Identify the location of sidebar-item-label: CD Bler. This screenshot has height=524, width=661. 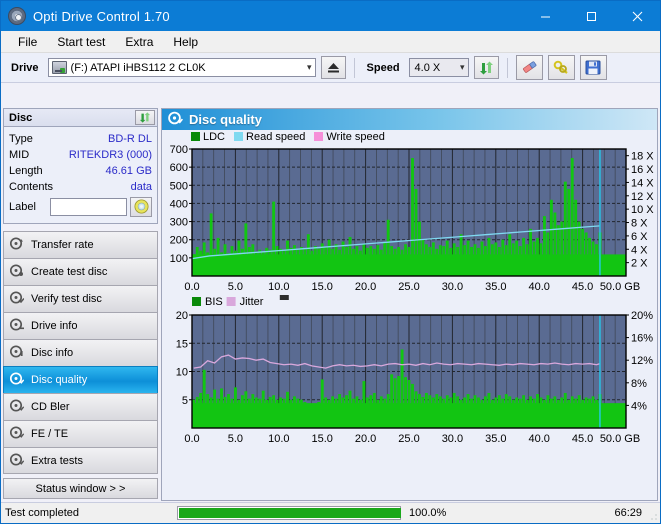
(50, 407).